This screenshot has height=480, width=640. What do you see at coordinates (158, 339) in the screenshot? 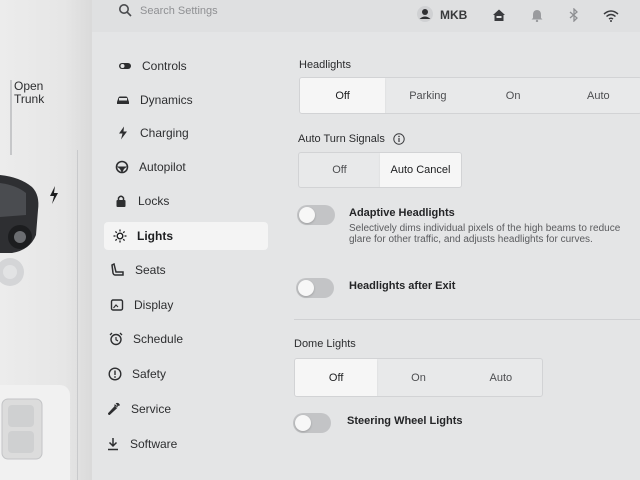
I see `sidebar-item-label: Schedule` at bounding box center [158, 339].